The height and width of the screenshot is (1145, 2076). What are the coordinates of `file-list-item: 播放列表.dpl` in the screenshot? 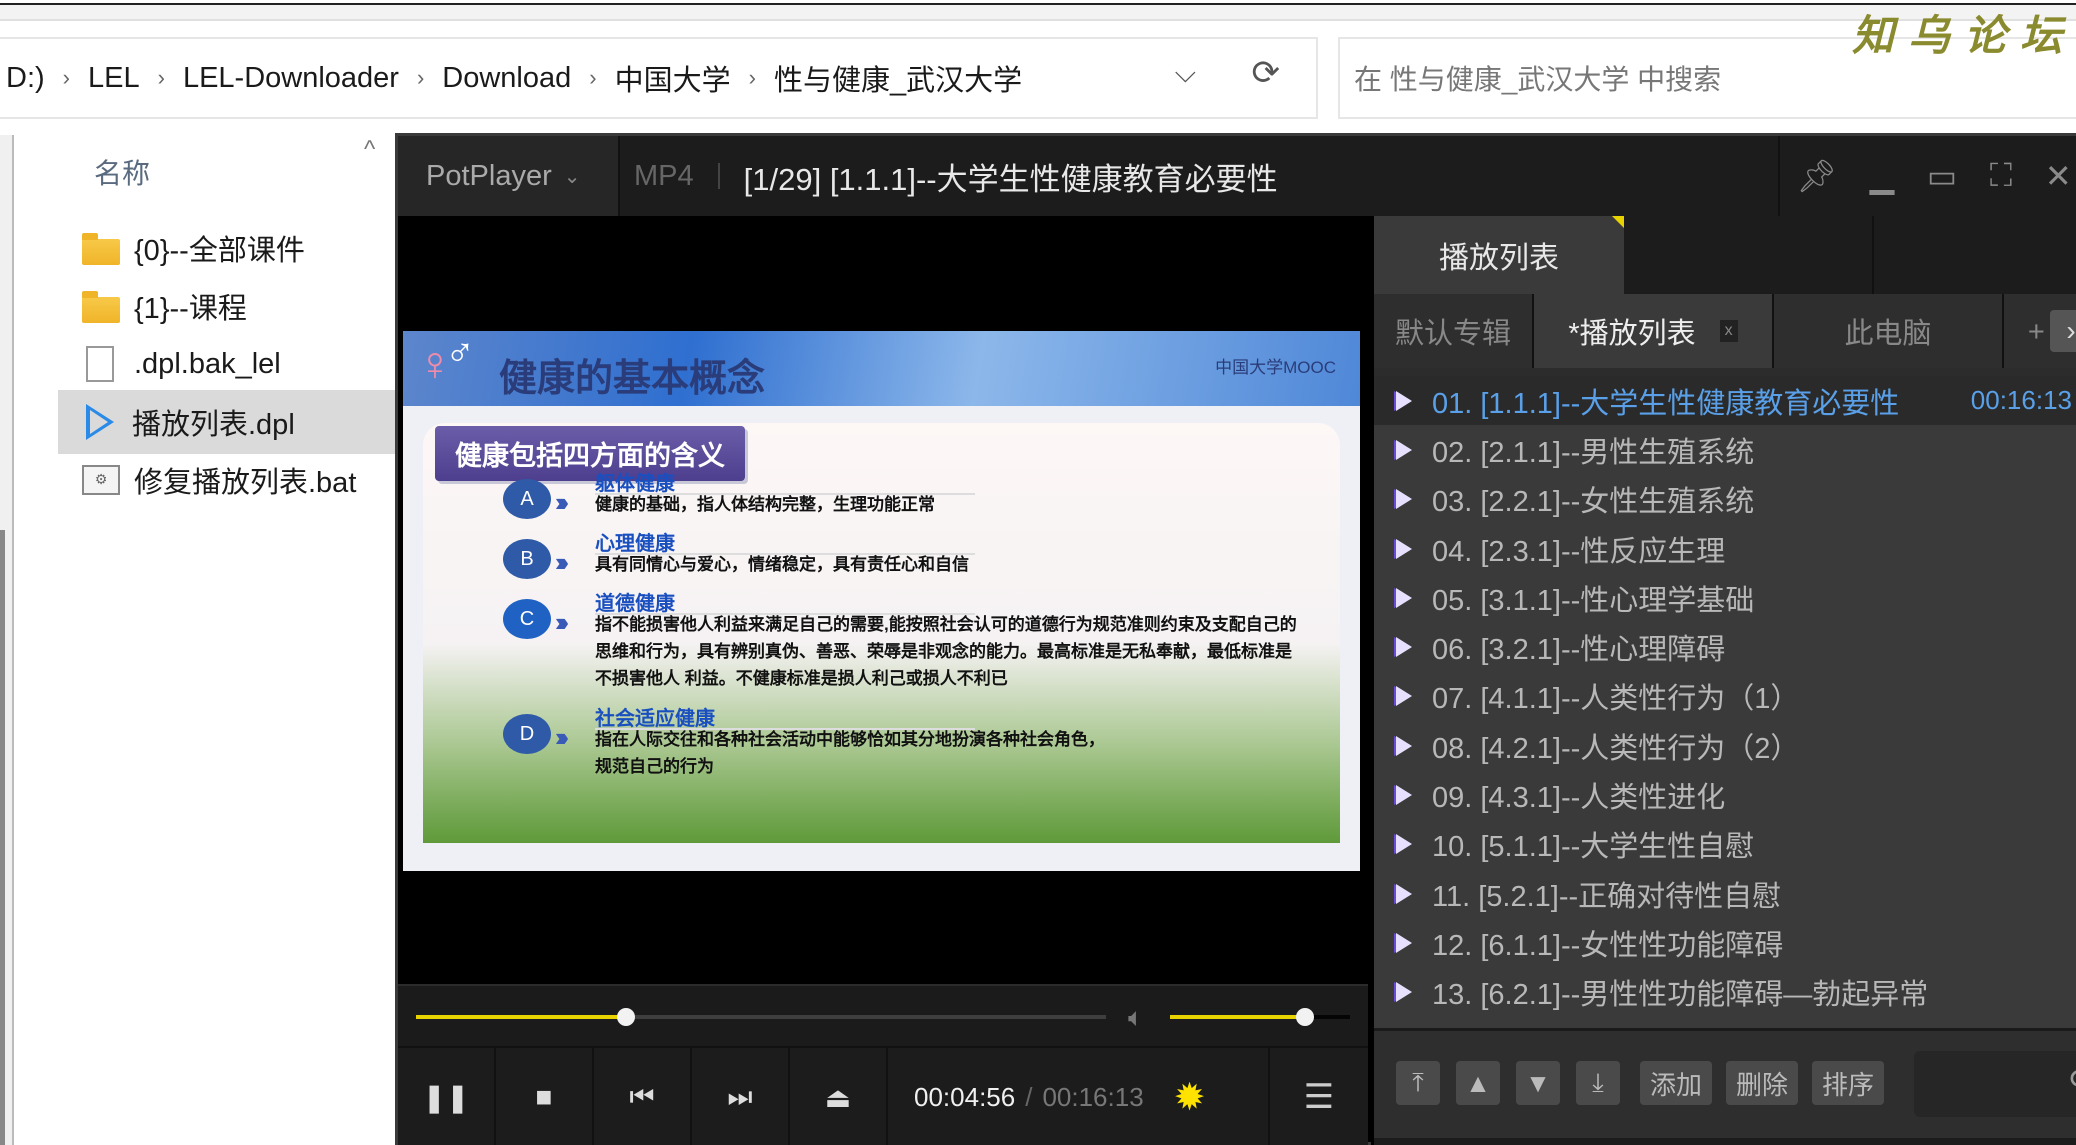 It's located at (229, 422).